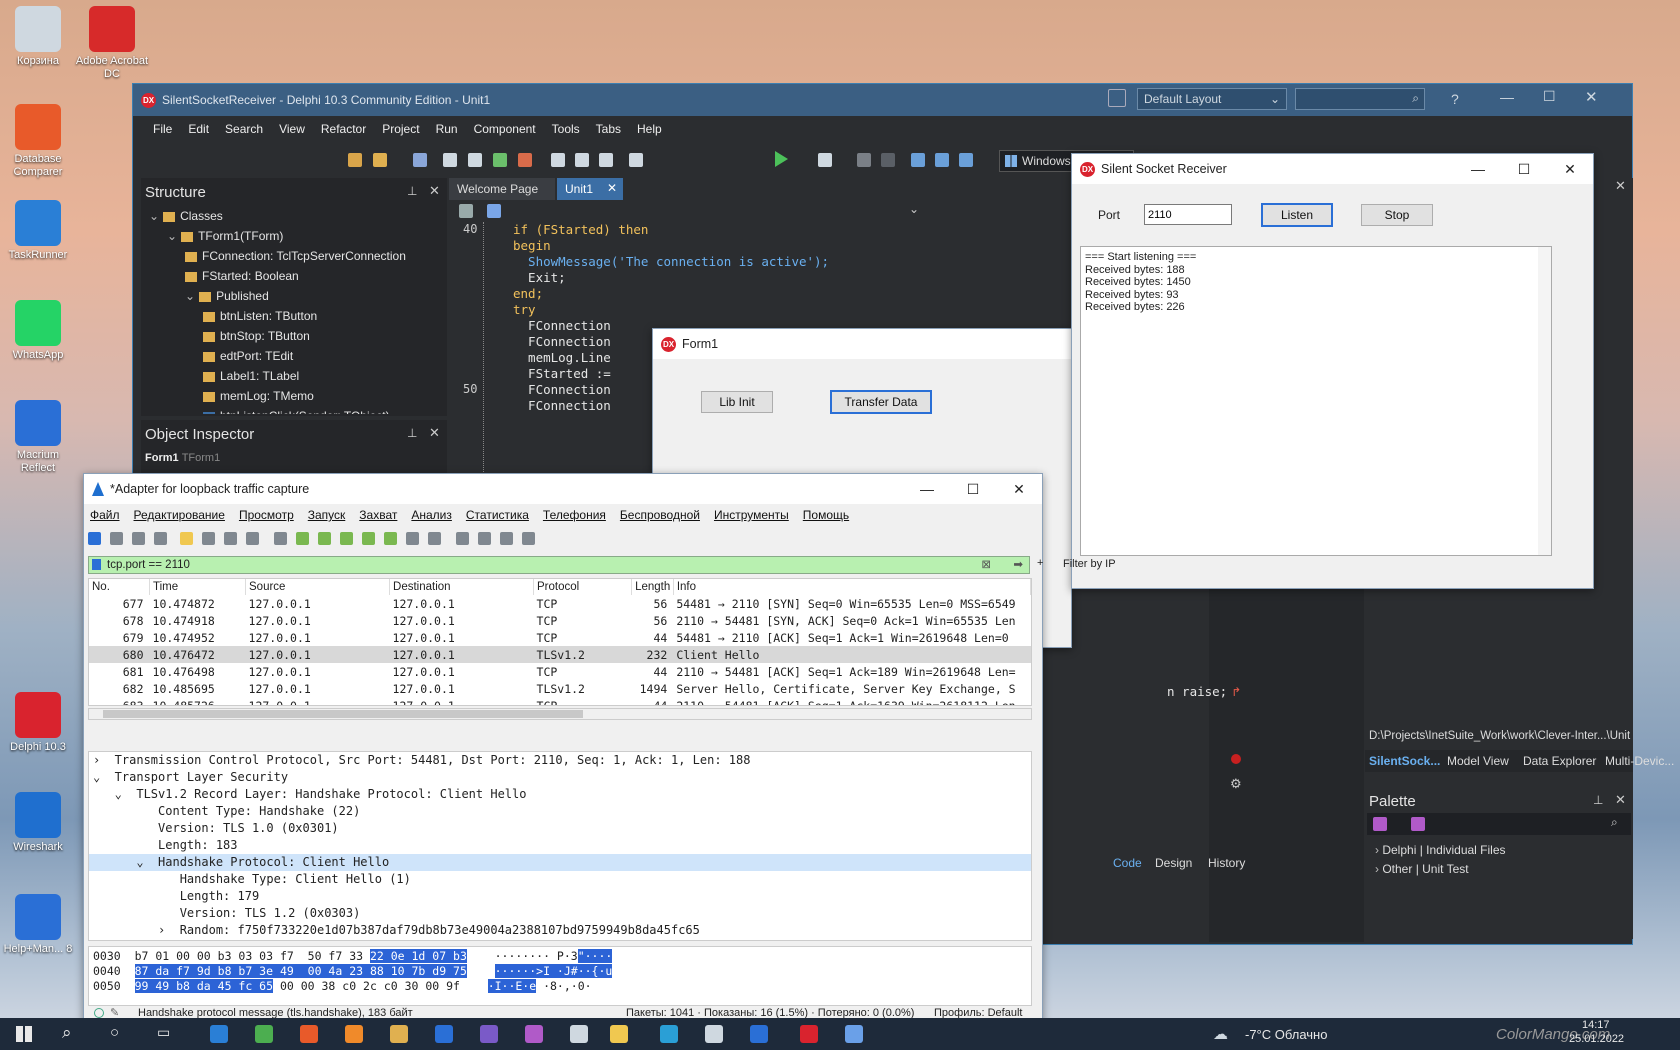 The height and width of the screenshot is (1050, 1680). I want to click on stop-button: Stop, so click(1397, 215).